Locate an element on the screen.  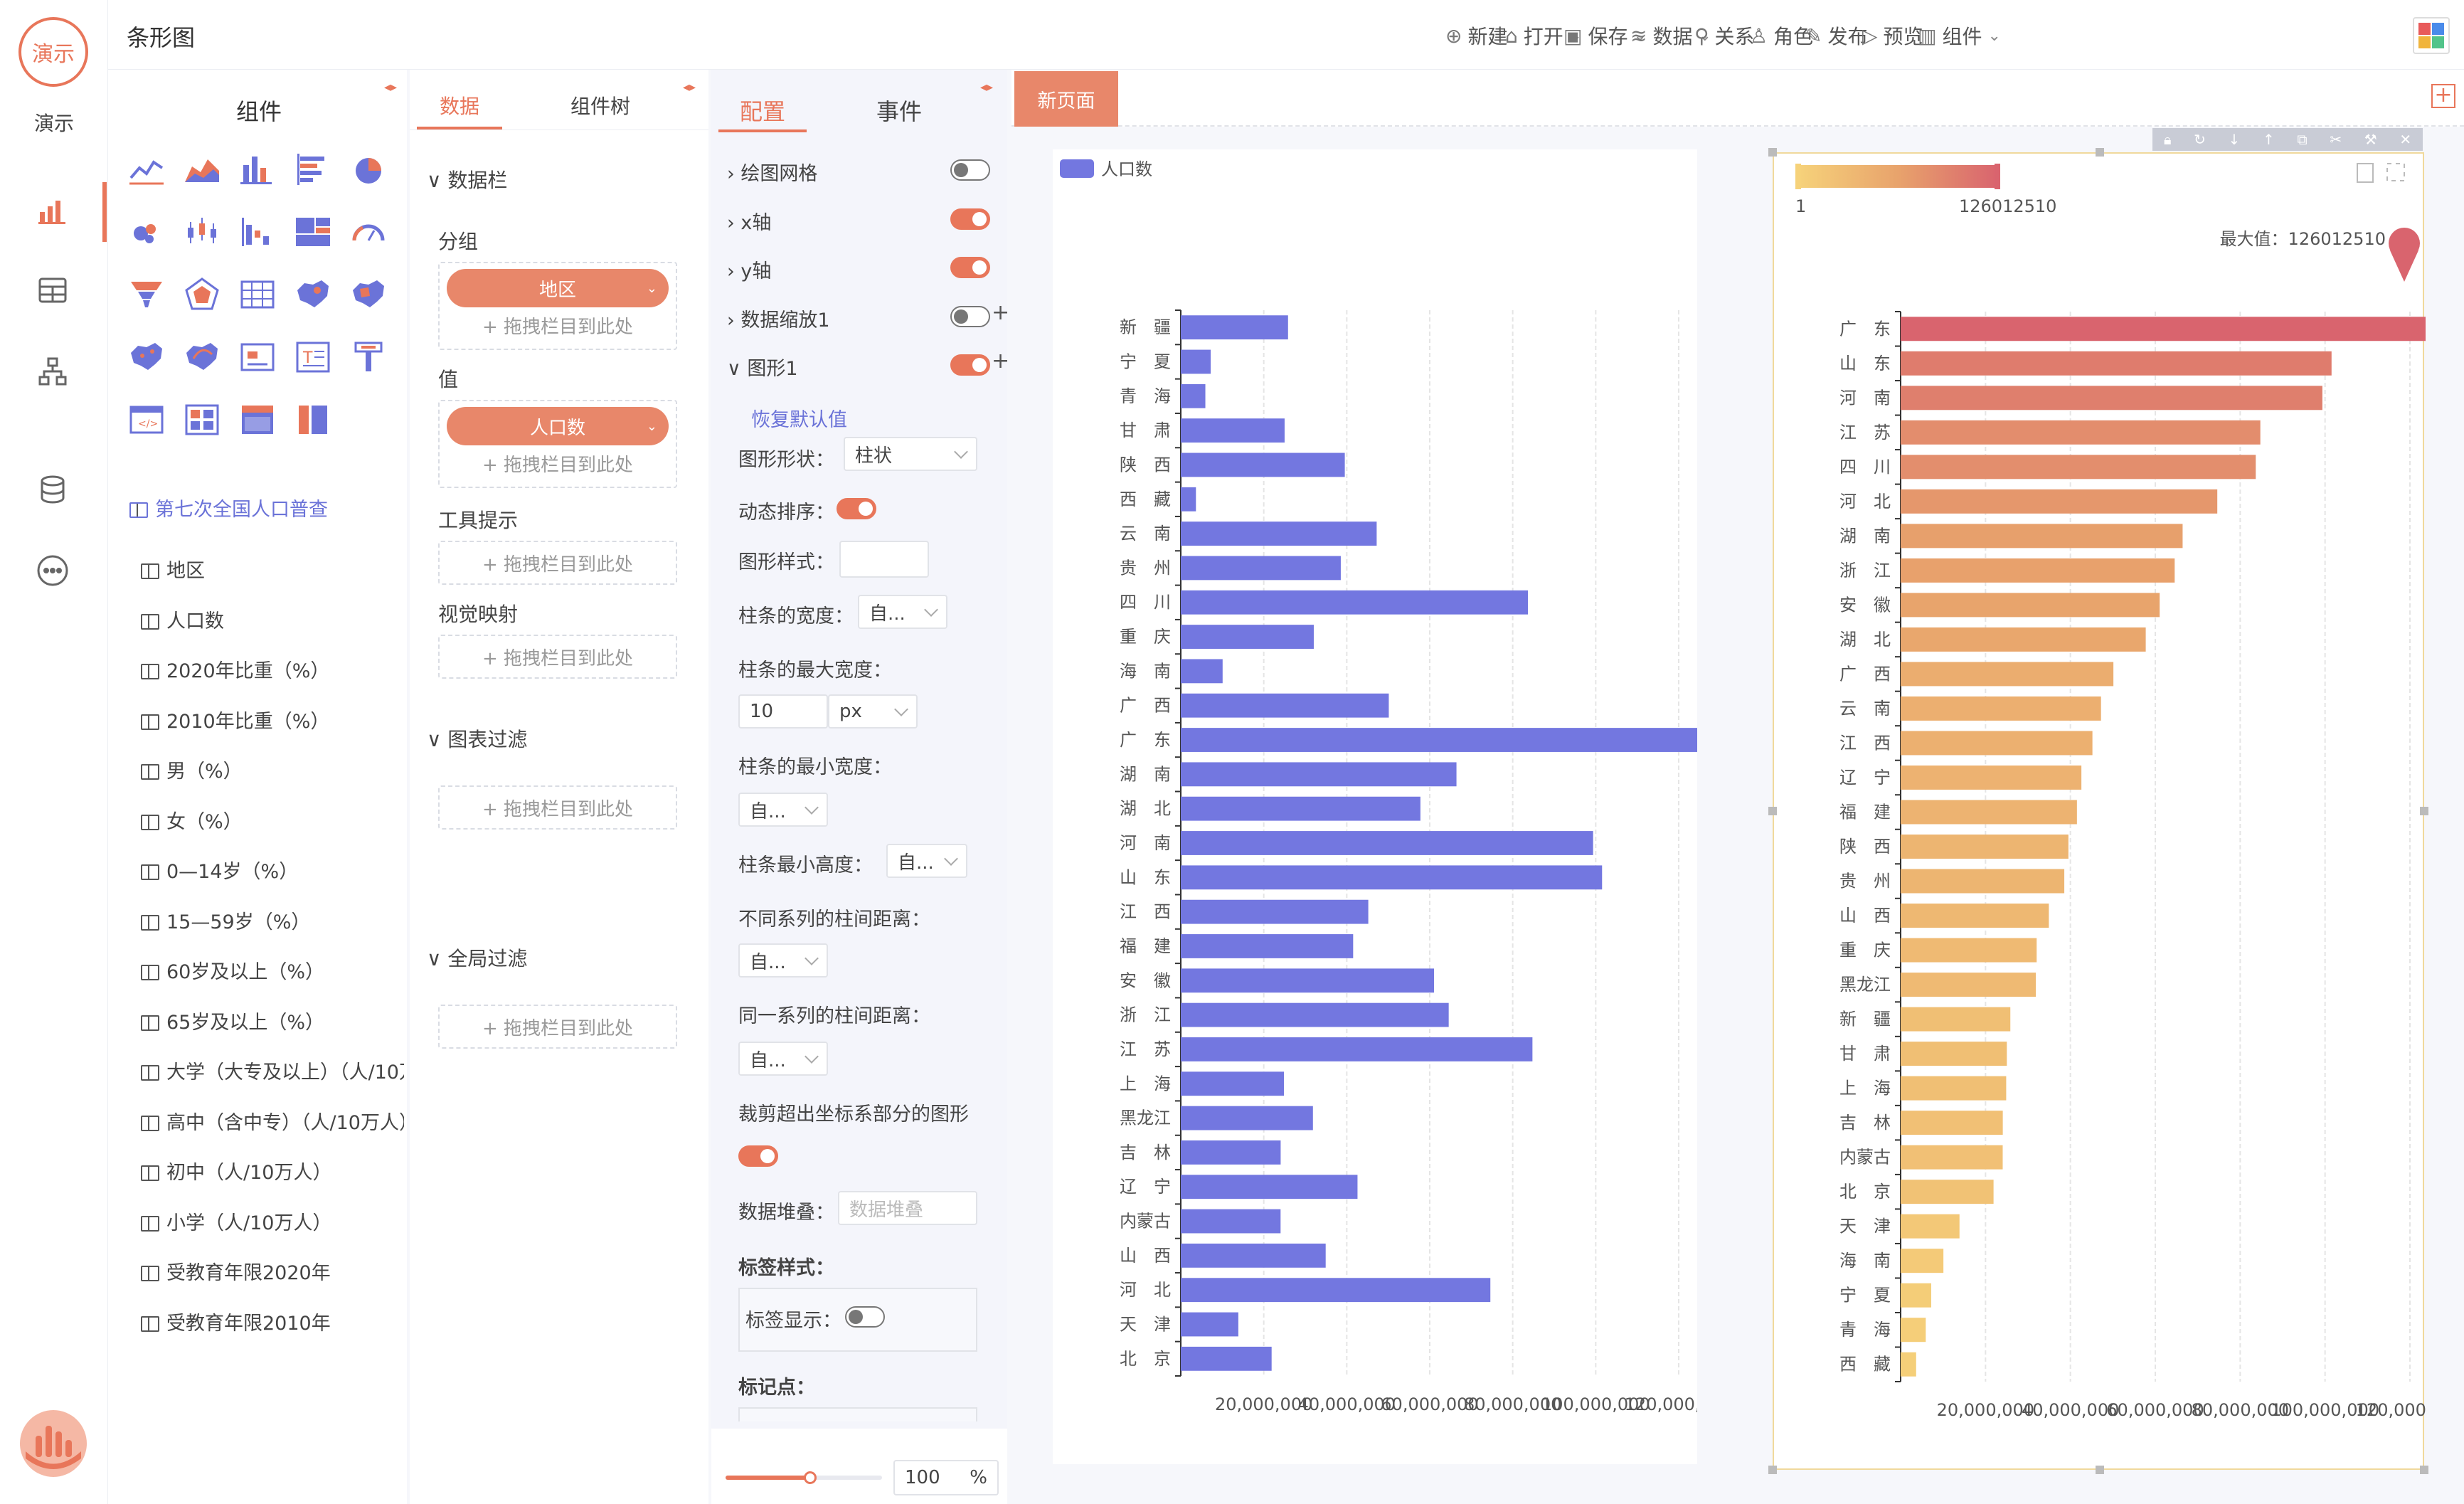
tab-data: 数据 is located at coordinates (460, 105).